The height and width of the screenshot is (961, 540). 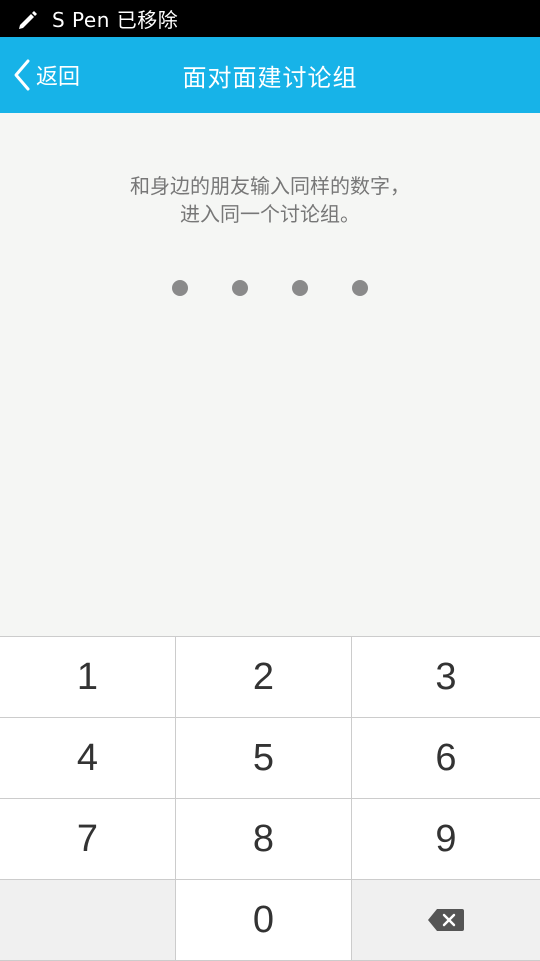 I want to click on page-title: 面对面建讨论组, so click(x=270, y=77).